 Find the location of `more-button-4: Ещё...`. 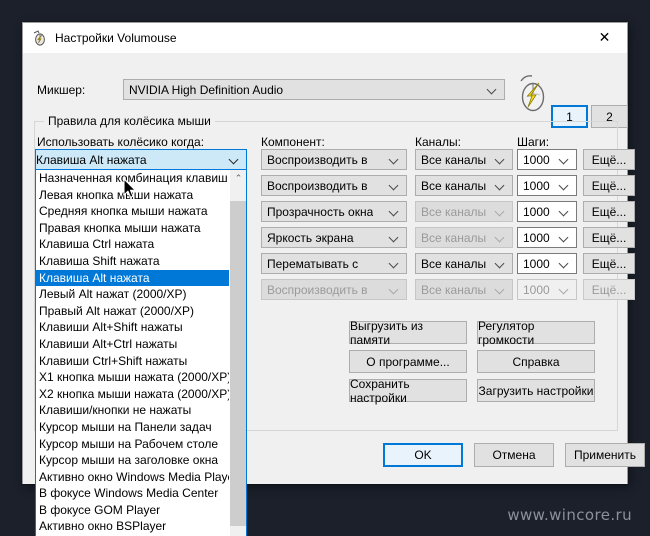

more-button-4: Ещё... is located at coordinates (609, 237).